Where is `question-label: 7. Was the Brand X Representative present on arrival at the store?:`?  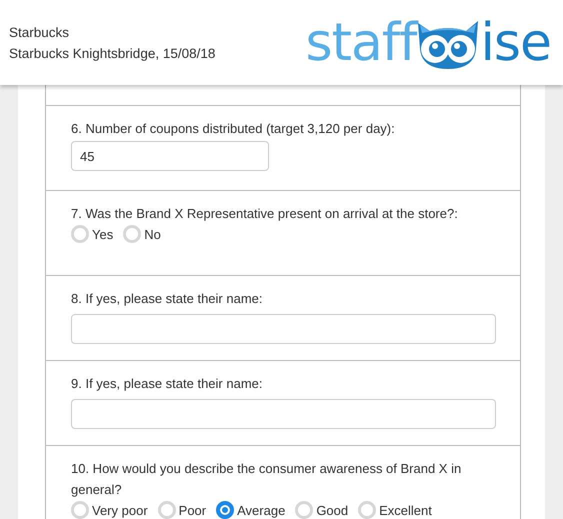
question-label: 7. Was the Brand X Representative present on arrival at the store?: is located at coordinates (265, 214).